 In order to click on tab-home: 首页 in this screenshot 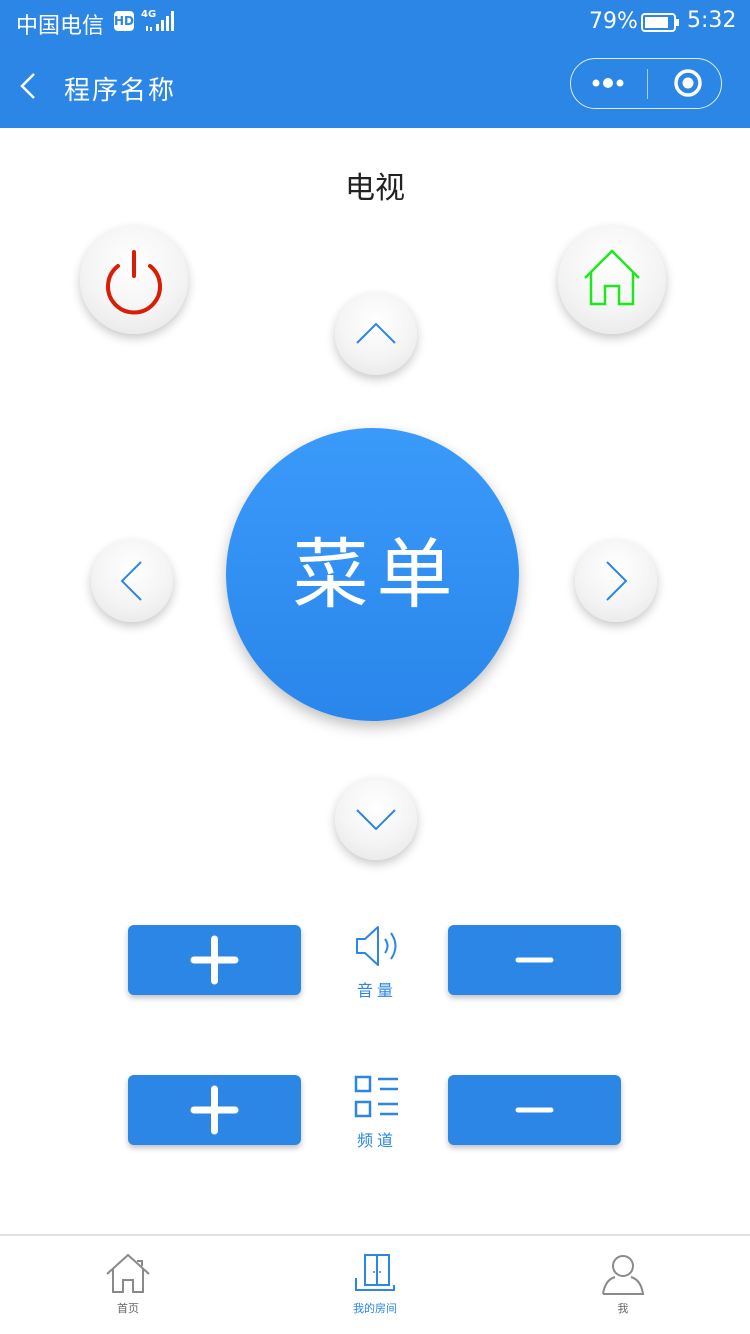, I will do `click(128, 1285)`.